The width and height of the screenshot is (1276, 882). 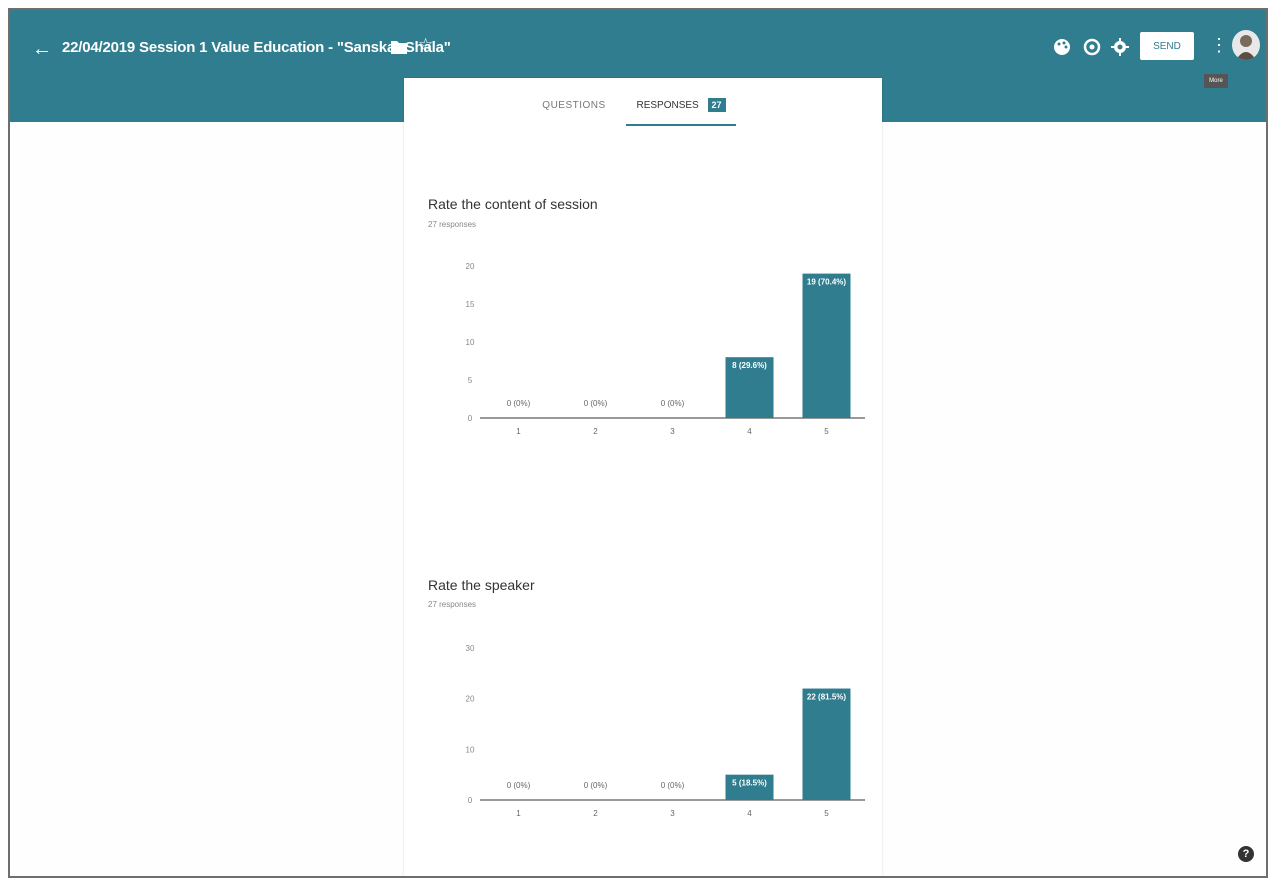 I want to click on preview-eye-icon, so click(x=1092, y=47).